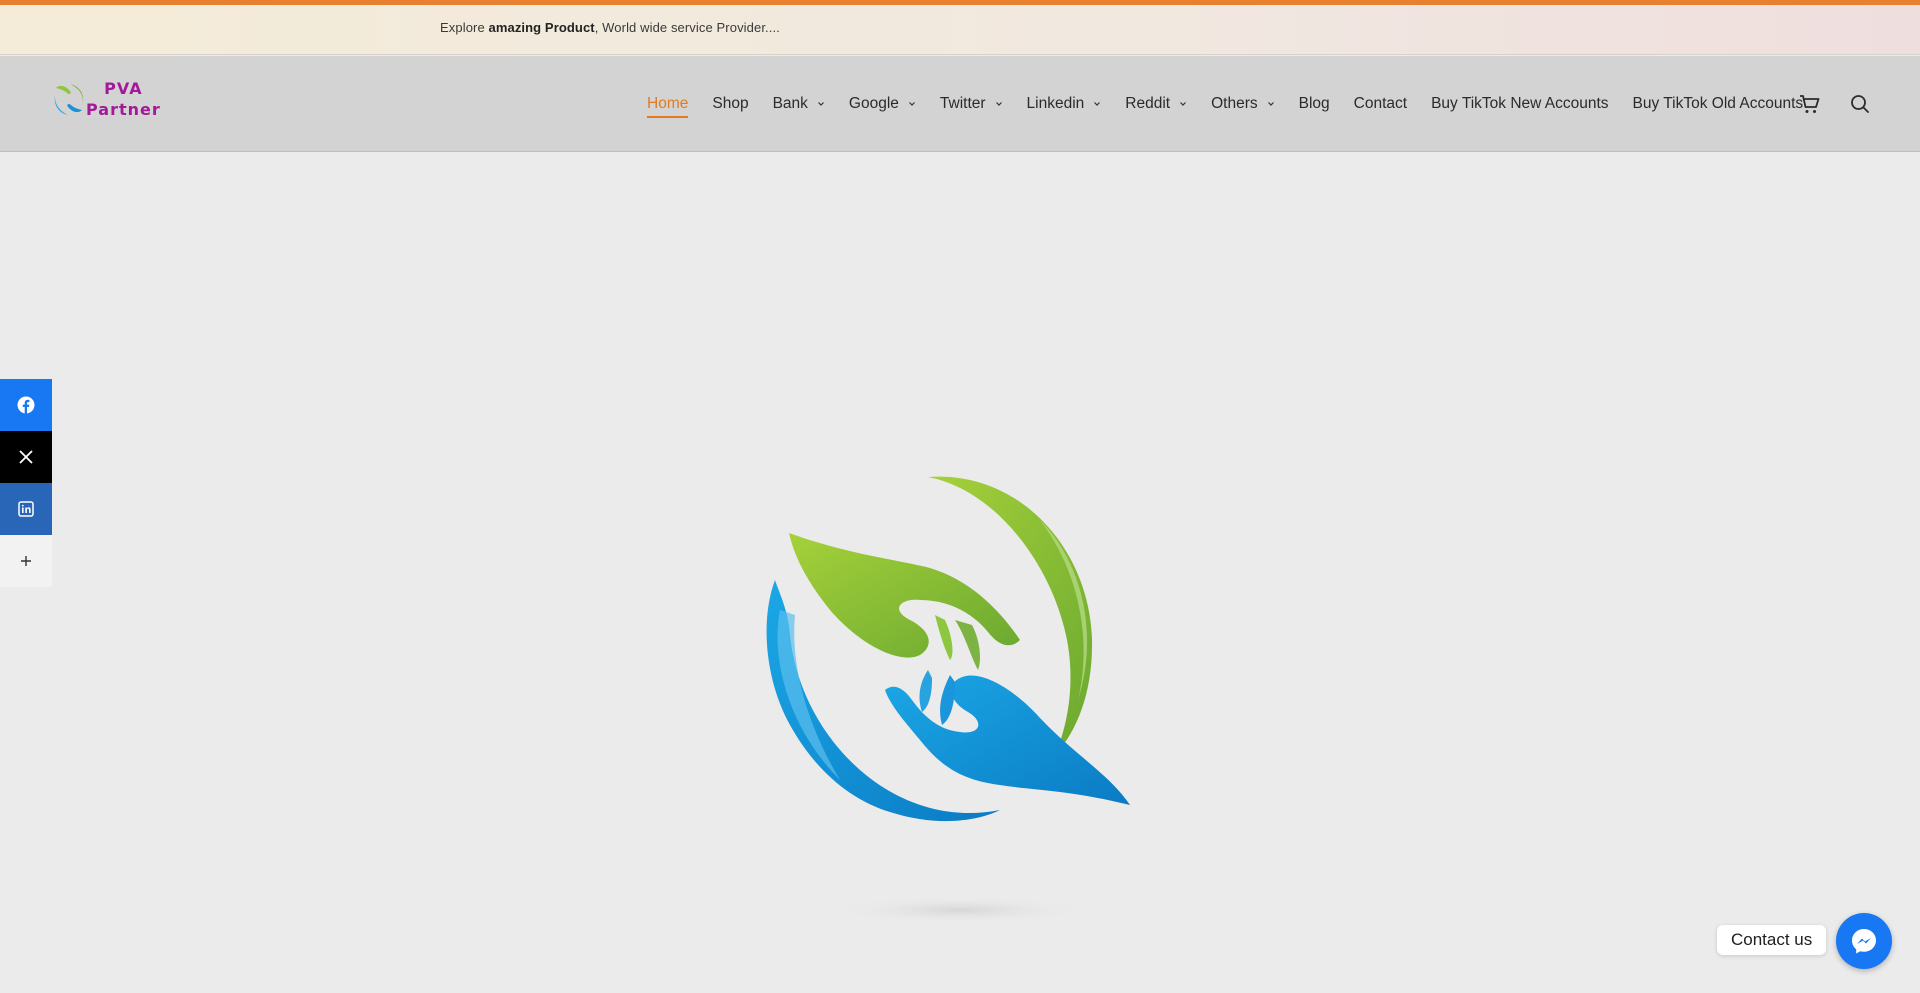 The image size is (1920, 993). I want to click on linkedin-icon, so click(26, 509).